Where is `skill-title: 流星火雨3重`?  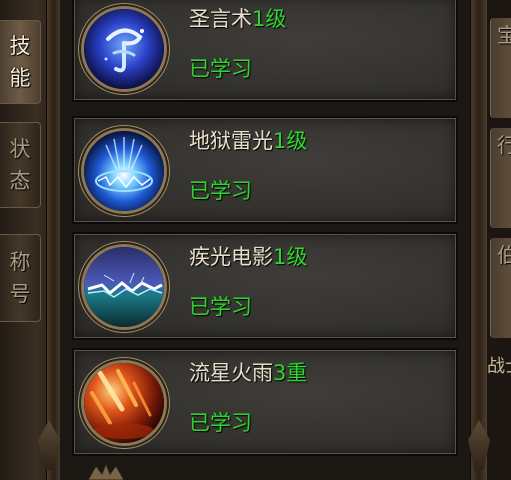 skill-title: 流星火雨3重 is located at coordinates (248, 373).